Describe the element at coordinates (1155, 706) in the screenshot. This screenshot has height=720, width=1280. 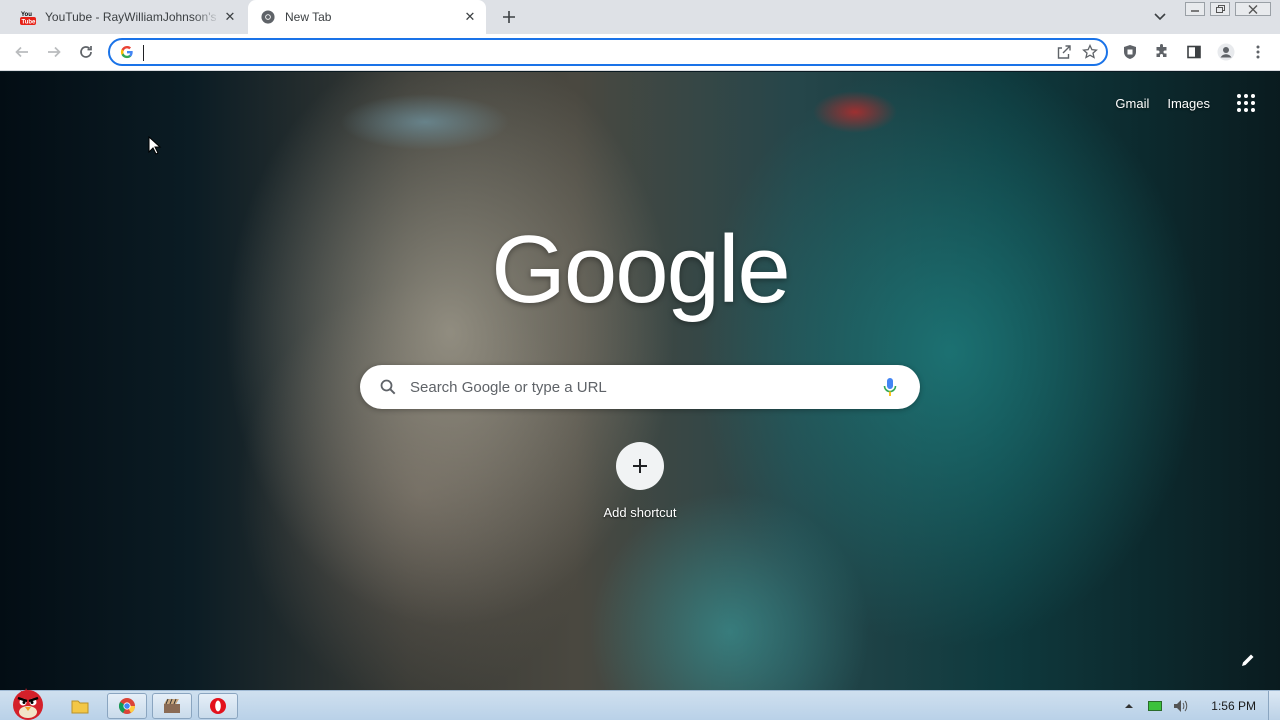
I see `battery-icon` at that location.